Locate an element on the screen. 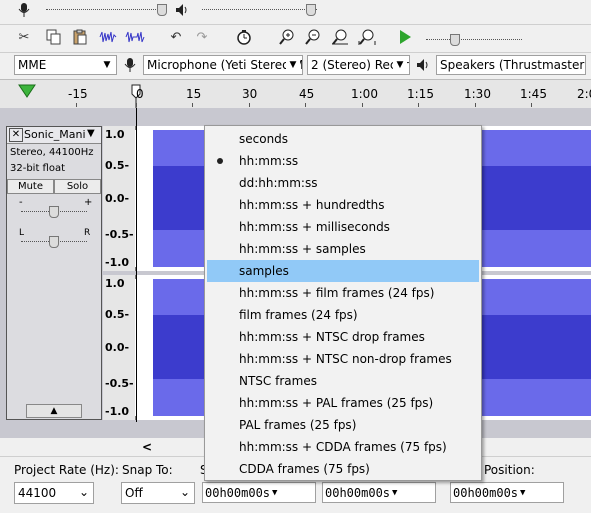 This screenshot has height=513, width=591. solo-label: Solo is located at coordinates (77, 186).